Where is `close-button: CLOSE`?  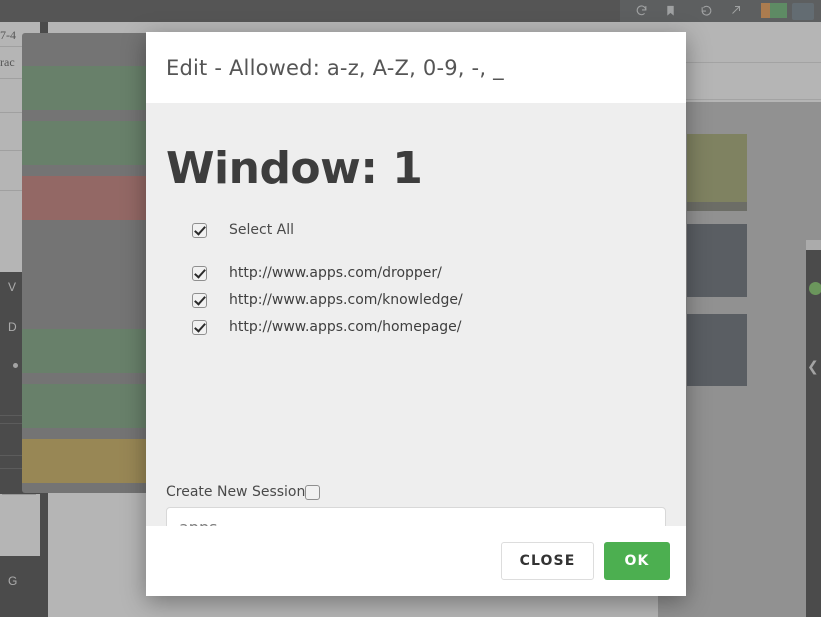 close-button: CLOSE is located at coordinates (547, 561).